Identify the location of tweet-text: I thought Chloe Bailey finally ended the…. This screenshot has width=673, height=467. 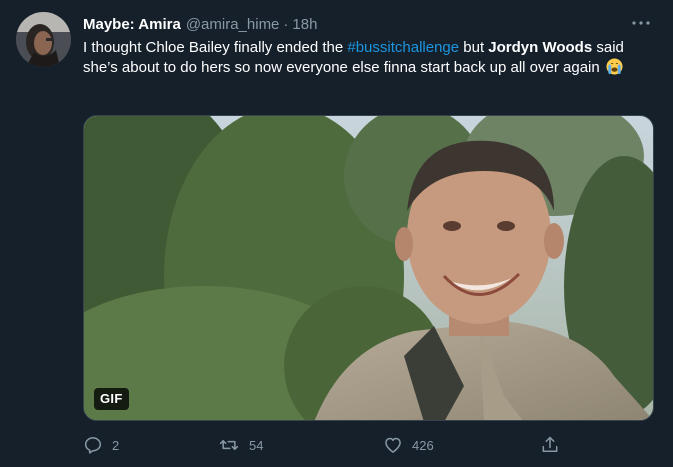
(372, 58).